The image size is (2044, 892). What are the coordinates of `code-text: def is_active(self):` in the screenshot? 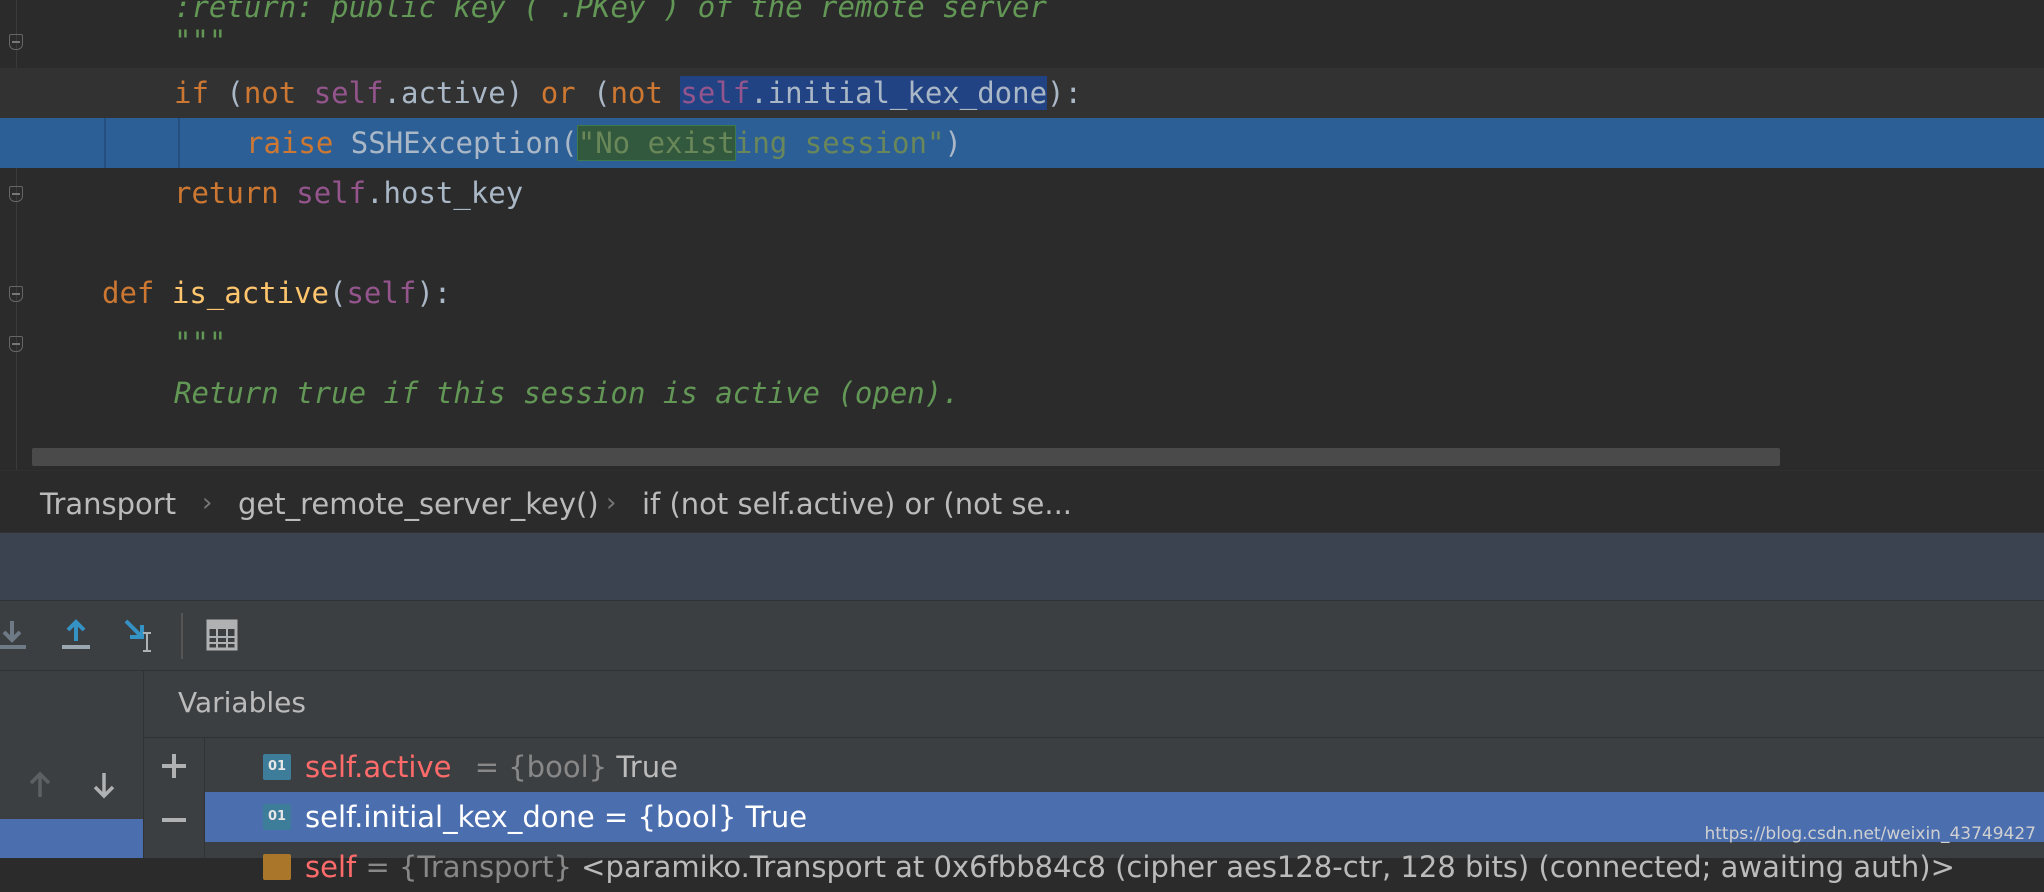 It's located at (276, 293).